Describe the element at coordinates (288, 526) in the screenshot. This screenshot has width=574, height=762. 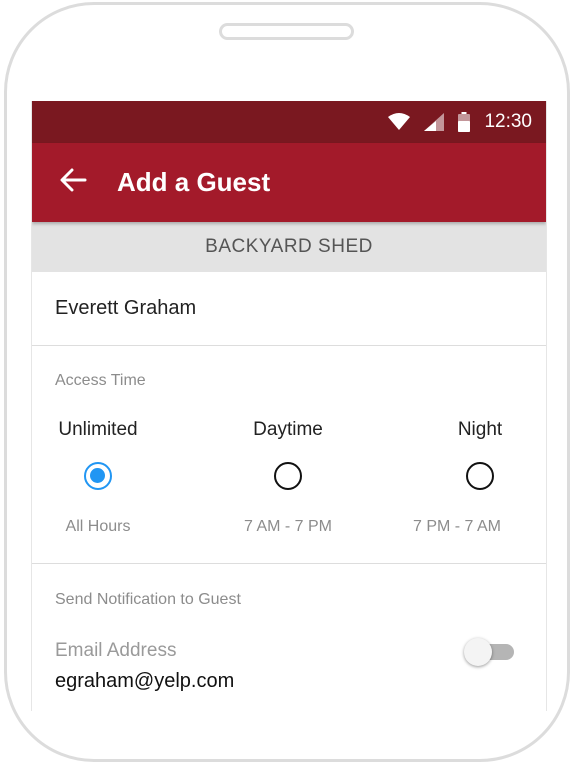
I see `option-sub: 7 AM - 7 PM` at that location.